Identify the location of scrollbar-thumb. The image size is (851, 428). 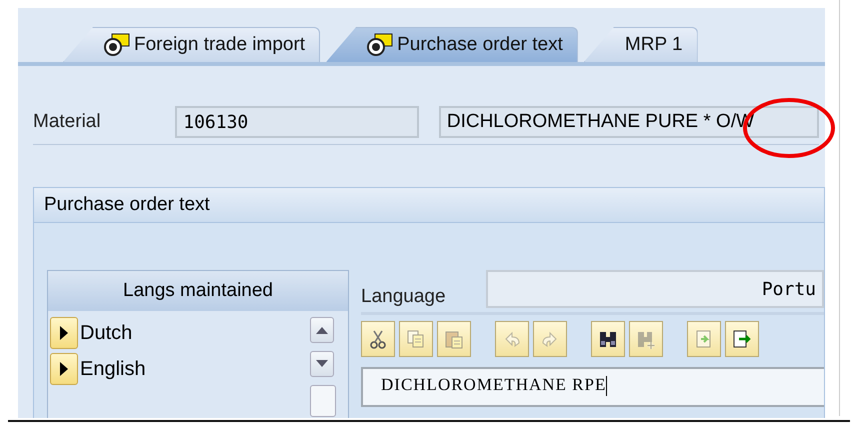
(323, 401).